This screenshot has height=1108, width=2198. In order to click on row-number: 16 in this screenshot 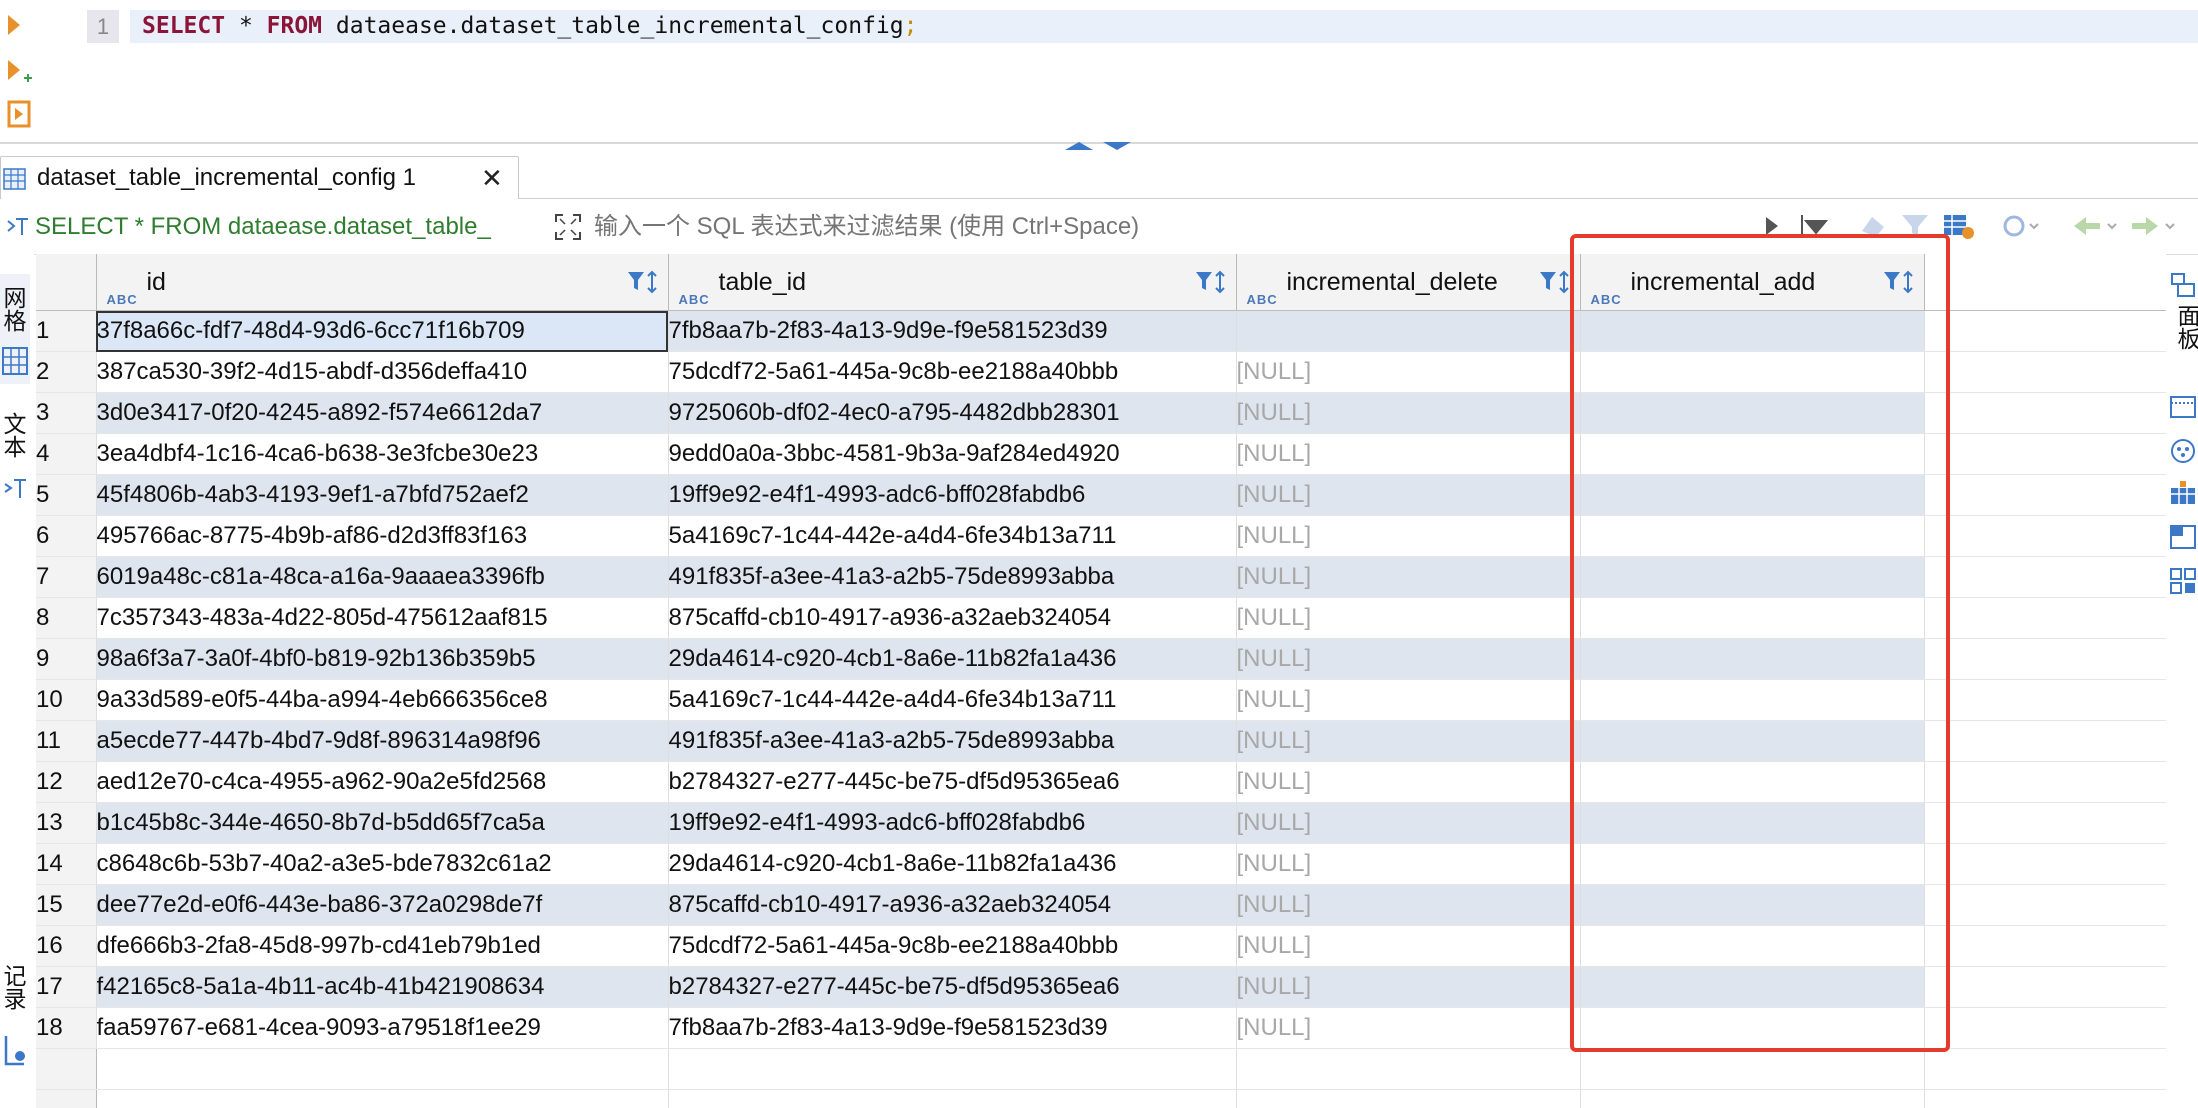, I will do `click(66, 946)`.